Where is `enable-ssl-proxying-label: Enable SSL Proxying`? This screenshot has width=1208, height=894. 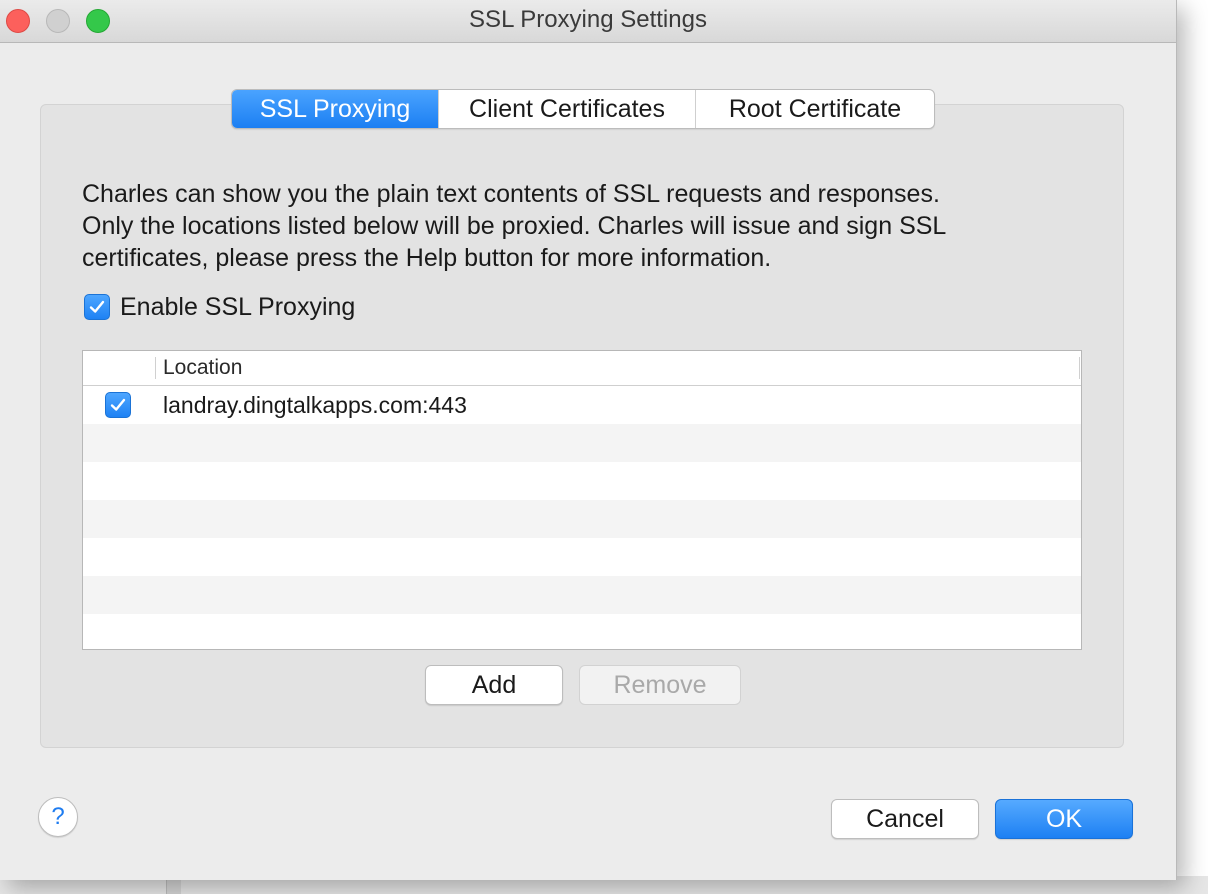 enable-ssl-proxying-label: Enable SSL Proxying is located at coordinates (237, 307).